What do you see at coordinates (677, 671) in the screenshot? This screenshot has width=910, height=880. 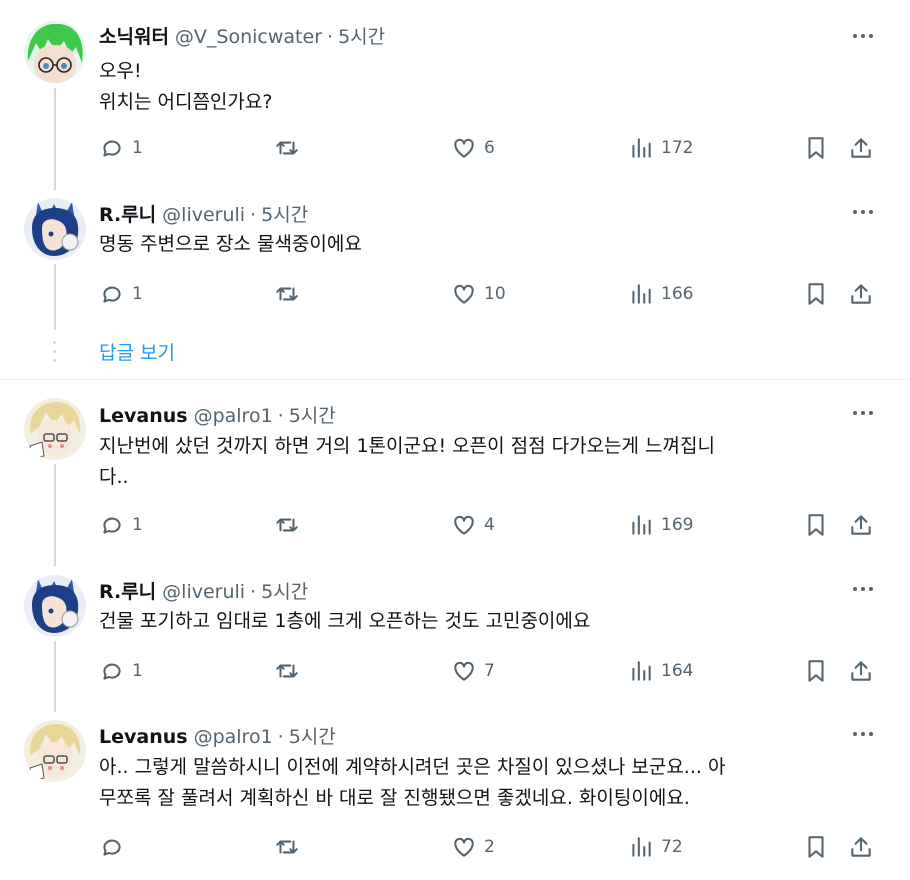 I see `views-count: 164` at bounding box center [677, 671].